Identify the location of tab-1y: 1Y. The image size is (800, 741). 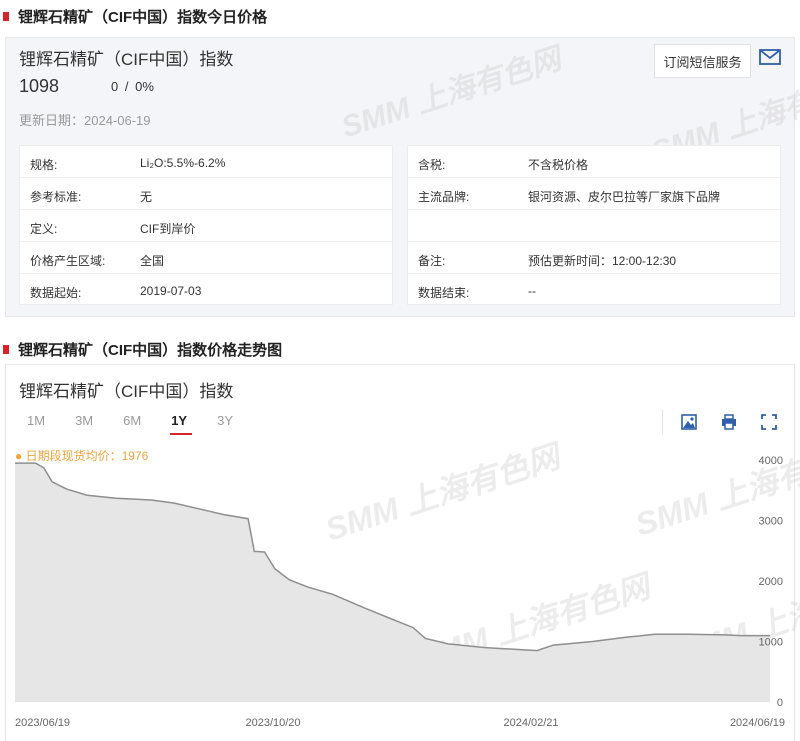
(181, 424).